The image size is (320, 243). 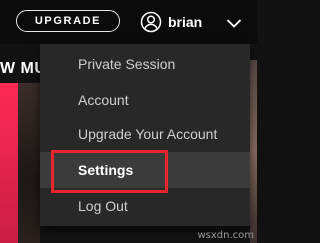 What do you see at coordinates (253, 151) in the screenshot?
I see `album-tile-right` at bounding box center [253, 151].